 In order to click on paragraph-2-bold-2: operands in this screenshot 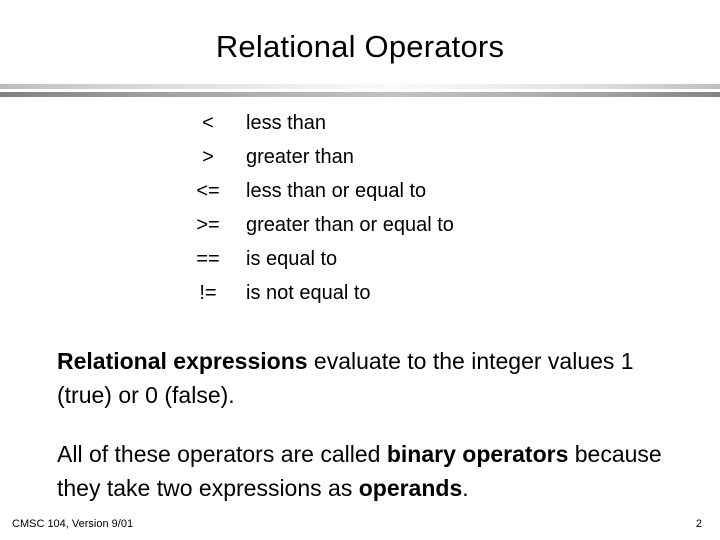, I will do `click(410, 488)`.